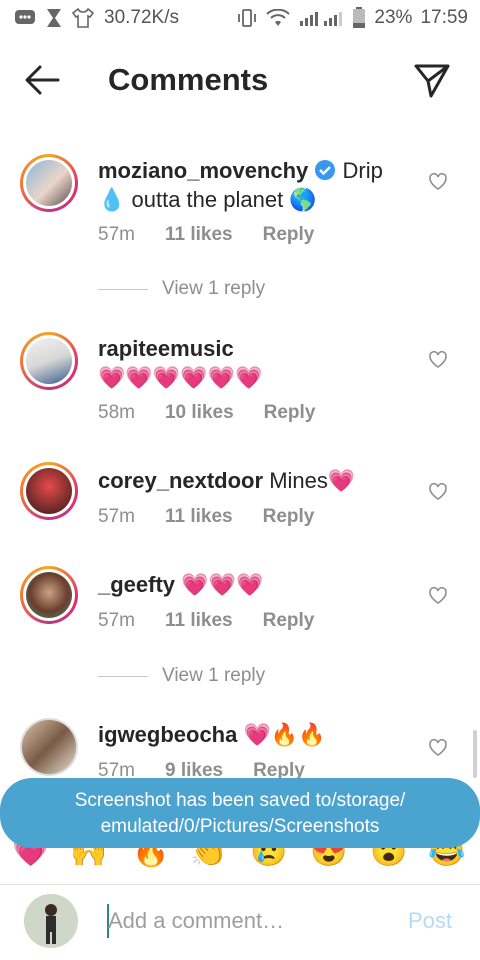 The image size is (480, 960). I want to click on toast-line-1: Screenshot has been saved to/storage/, so click(240, 800).